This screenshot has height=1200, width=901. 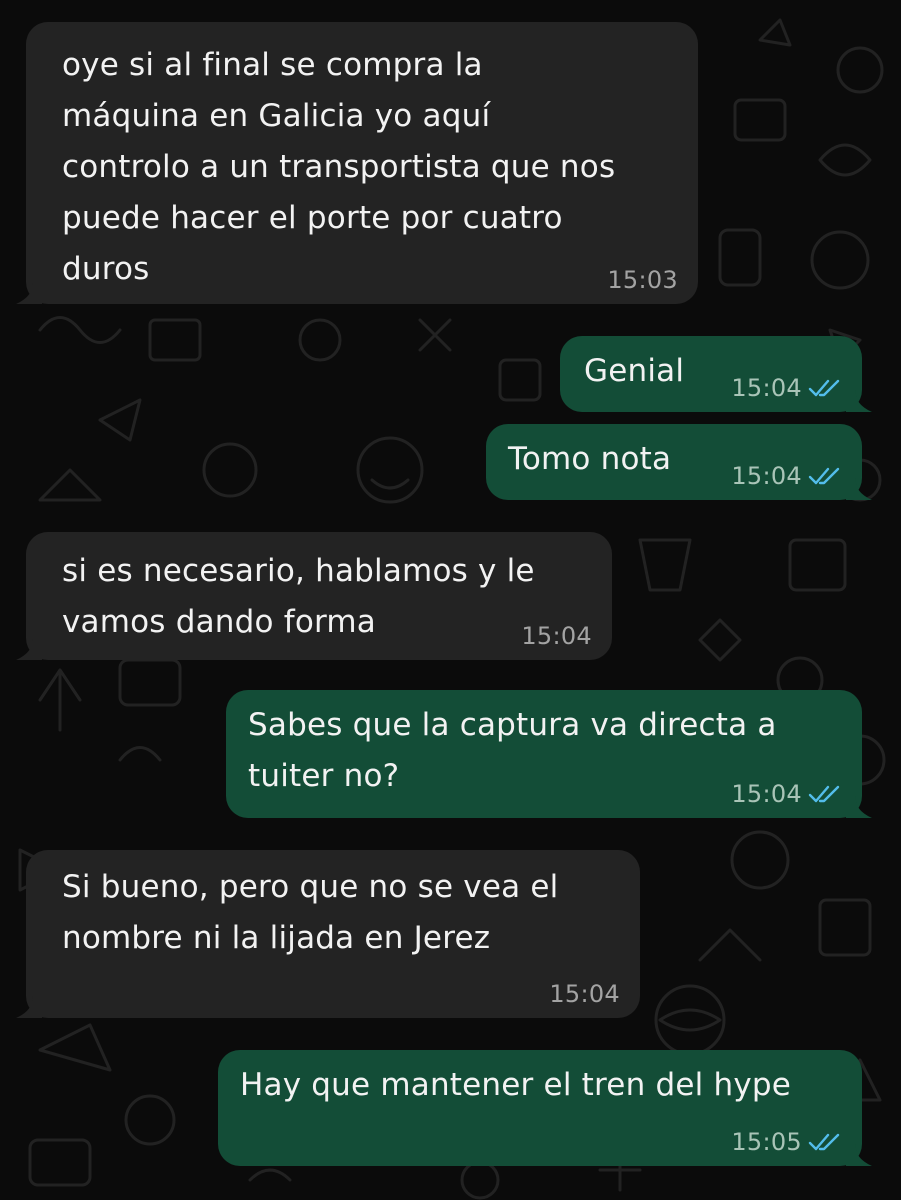 What do you see at coordinates (766, 1142) in the screenshot?
I see `message-time: 15:05` at bounding box center [766, 1142].